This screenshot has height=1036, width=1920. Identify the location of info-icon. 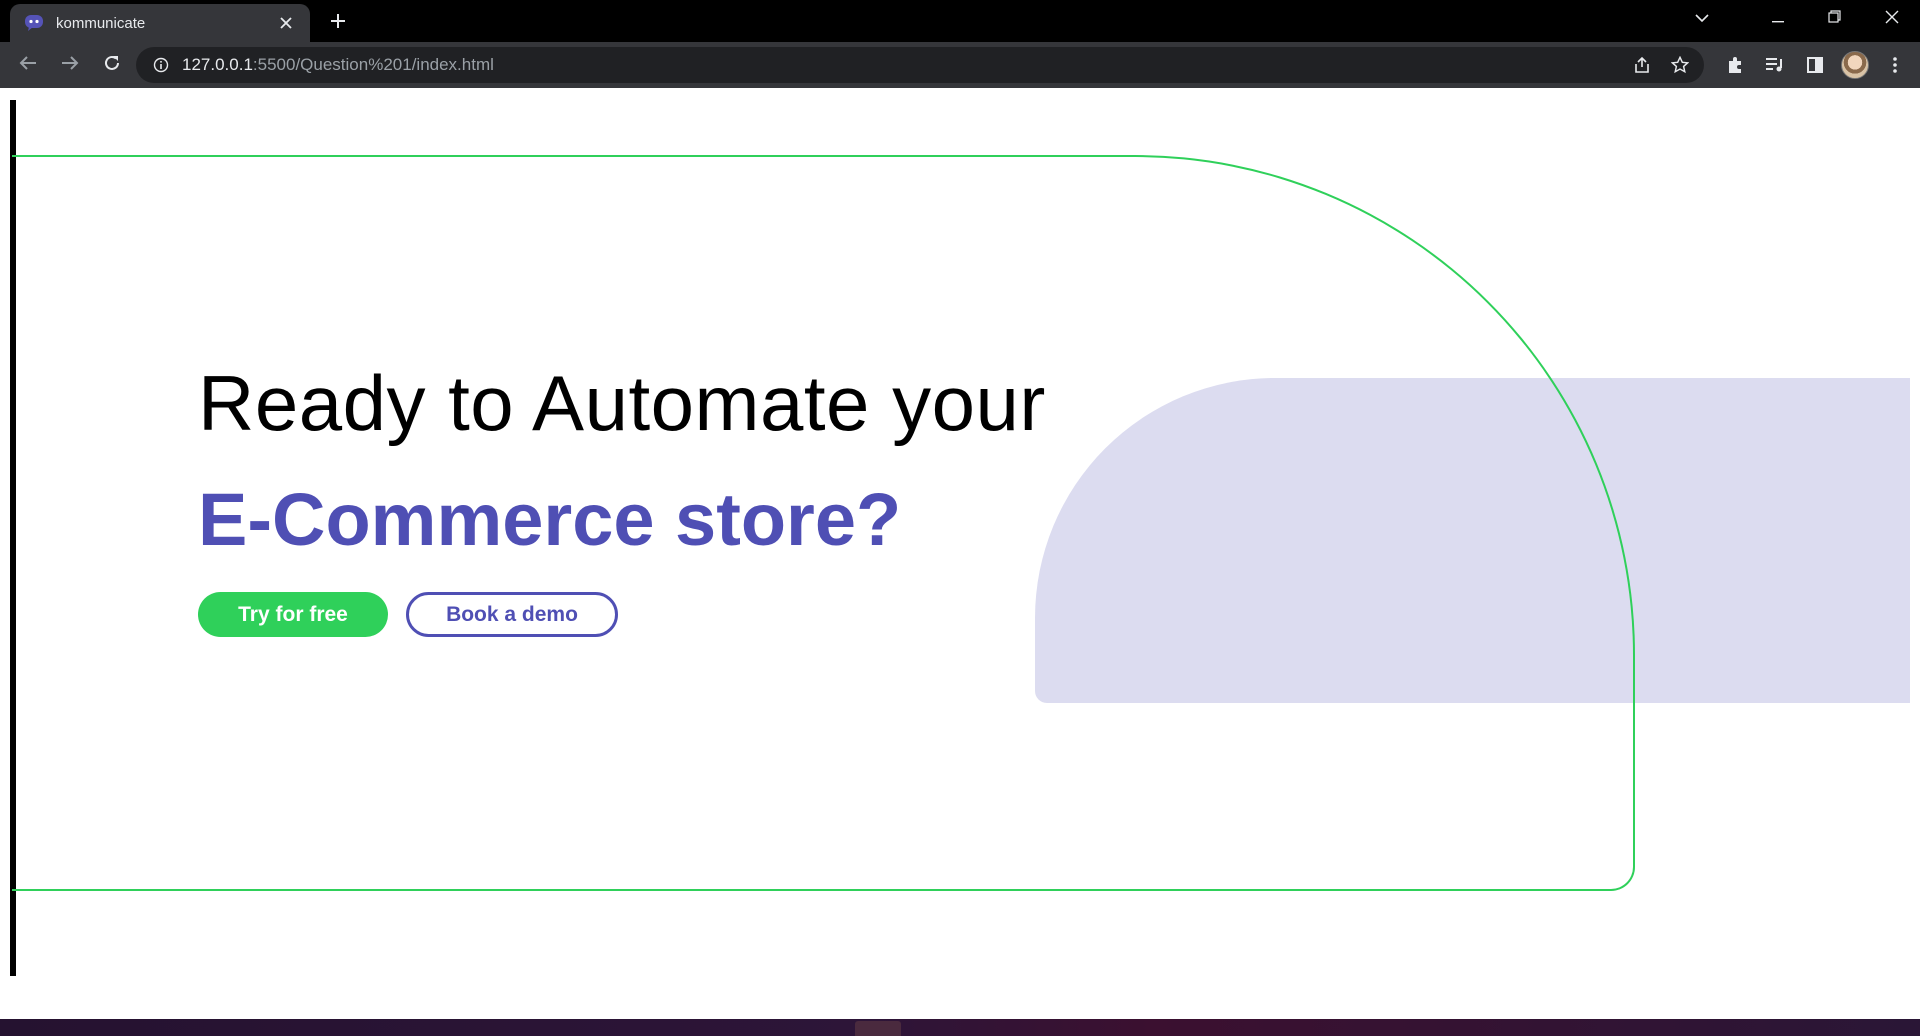
(161, 65).